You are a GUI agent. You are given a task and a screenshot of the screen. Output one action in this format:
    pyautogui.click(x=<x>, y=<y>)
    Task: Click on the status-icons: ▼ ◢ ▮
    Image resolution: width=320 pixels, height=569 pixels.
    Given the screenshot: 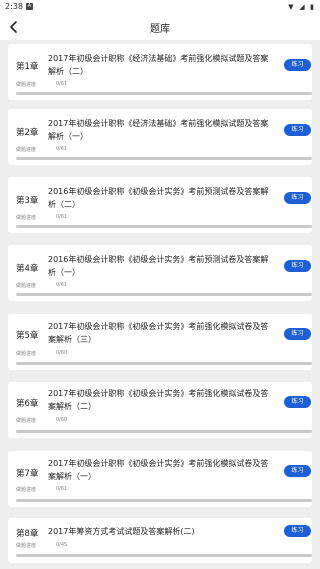 What is the action you would take?
    pyautogui.click(x=299, y=6)
    